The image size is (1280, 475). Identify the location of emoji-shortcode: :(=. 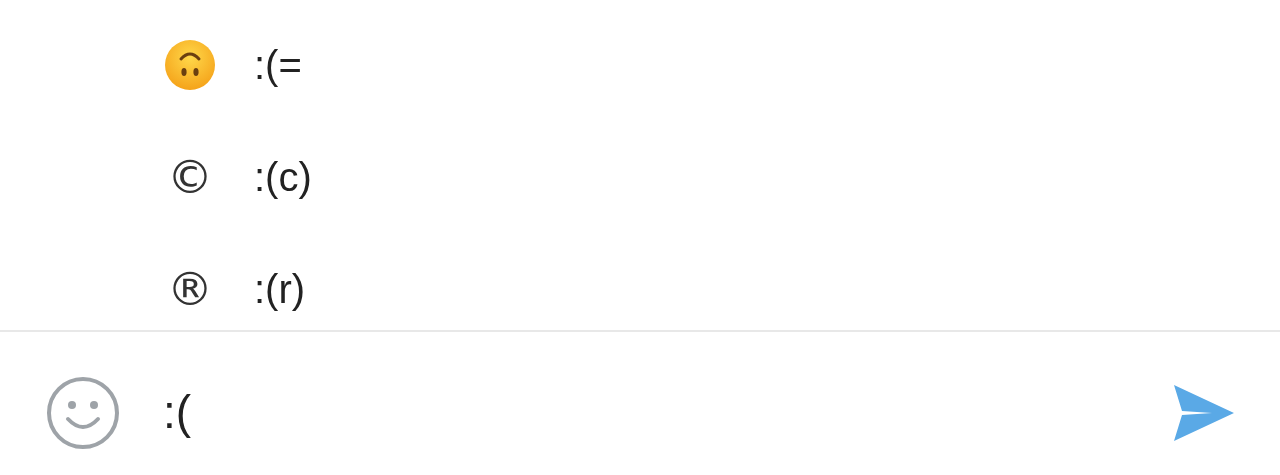
(278, 65).